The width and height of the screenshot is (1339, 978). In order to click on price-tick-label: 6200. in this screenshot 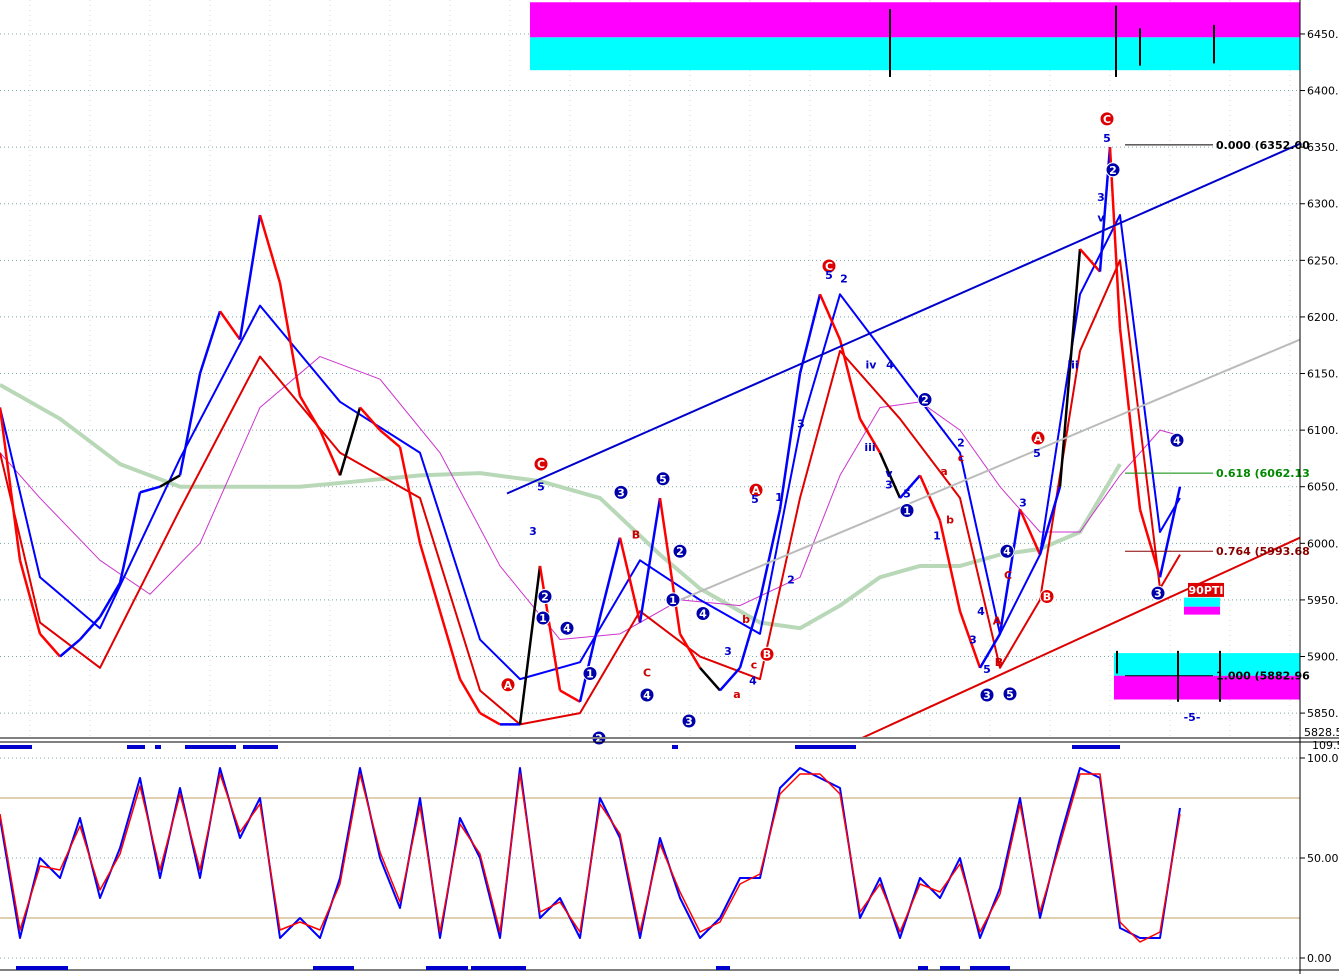, I will do `click(1323, 317)`.